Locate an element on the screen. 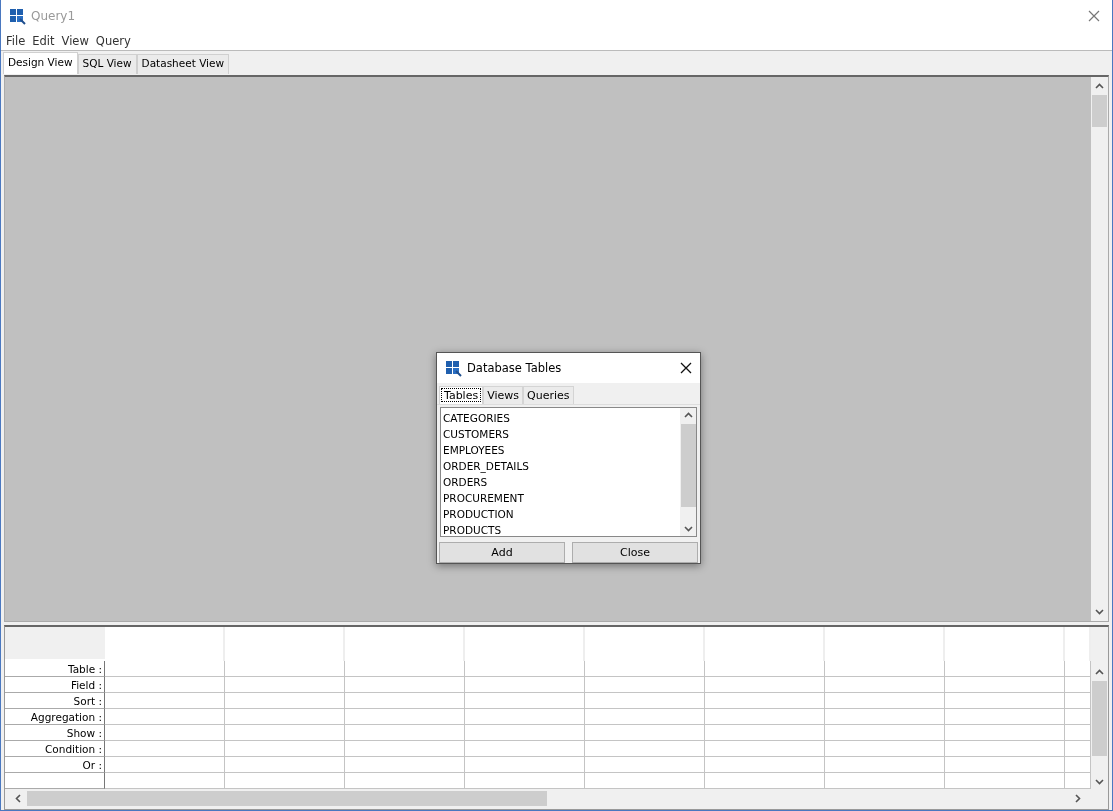 This screenshot has width=1113, height=811. list-item: PRODUCTS is located at coordinates (560, 530).